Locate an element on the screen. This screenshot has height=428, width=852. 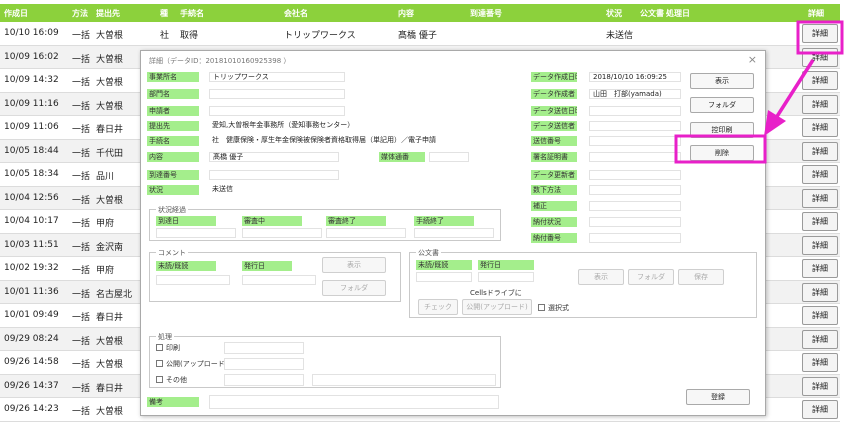
official-display-button: 表示 is located at coordinates (601, 277).